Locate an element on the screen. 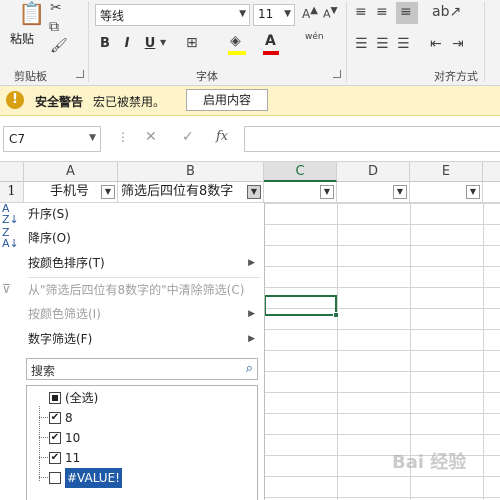 This screenshot has height=500, width=500. gridline is located at coordinates (483, 351).